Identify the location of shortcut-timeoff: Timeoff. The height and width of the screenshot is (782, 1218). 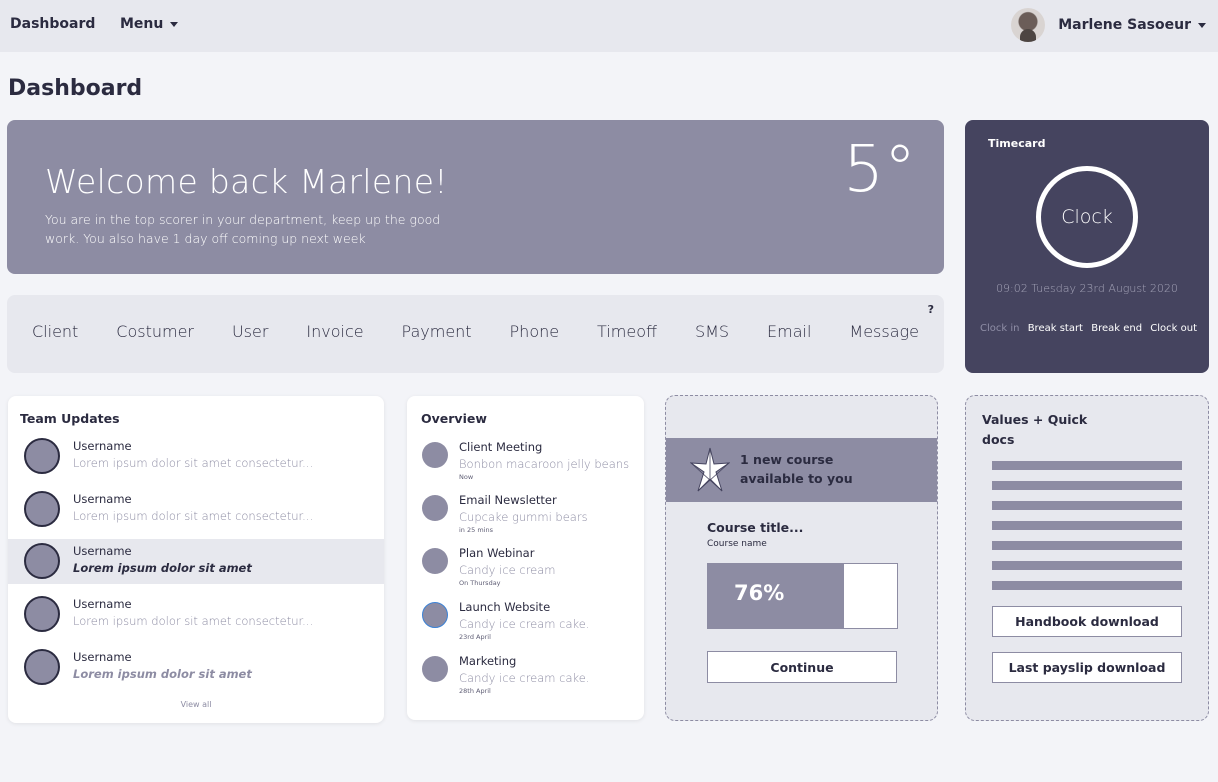
(627, 331).